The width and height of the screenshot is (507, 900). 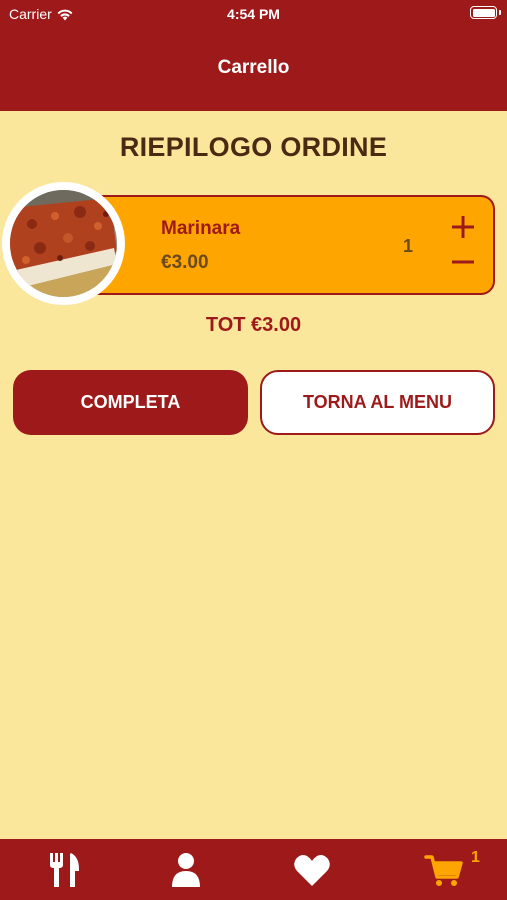 I want to click on order-summary-title: RIEPILOGO ORDINE, so click(x=253, y=147).